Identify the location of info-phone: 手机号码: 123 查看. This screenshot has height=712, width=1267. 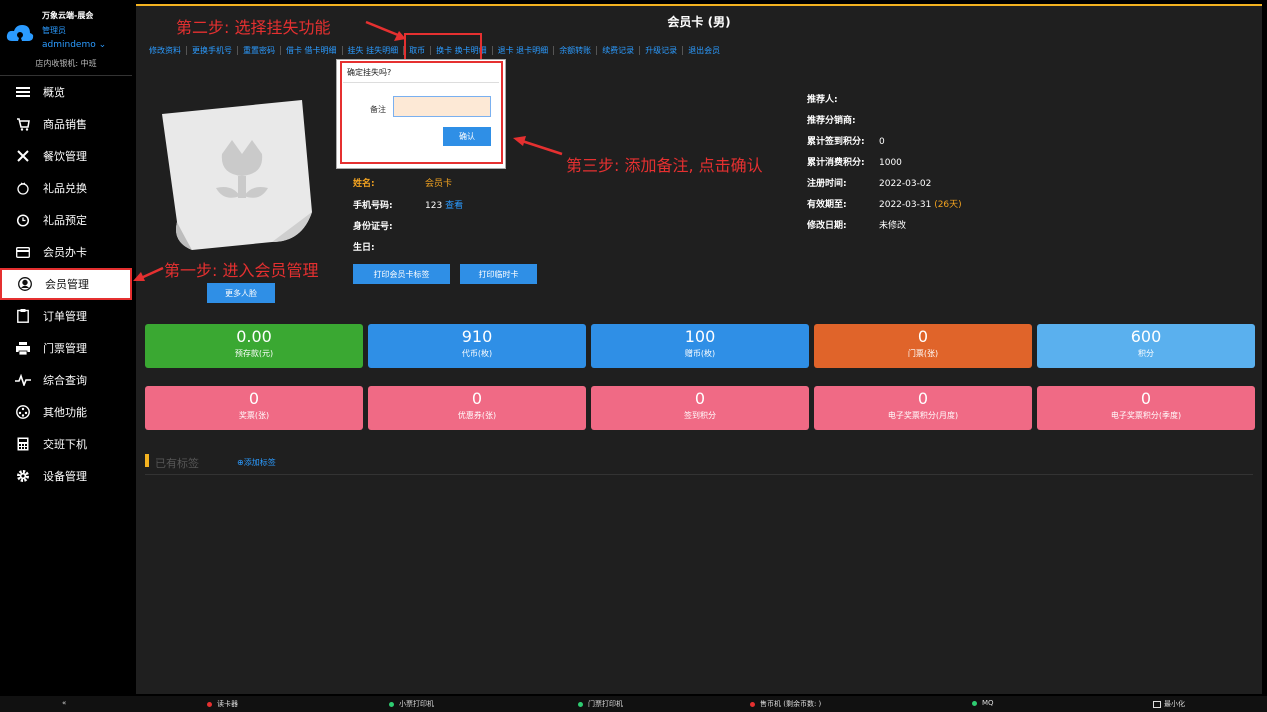
(408, 204).